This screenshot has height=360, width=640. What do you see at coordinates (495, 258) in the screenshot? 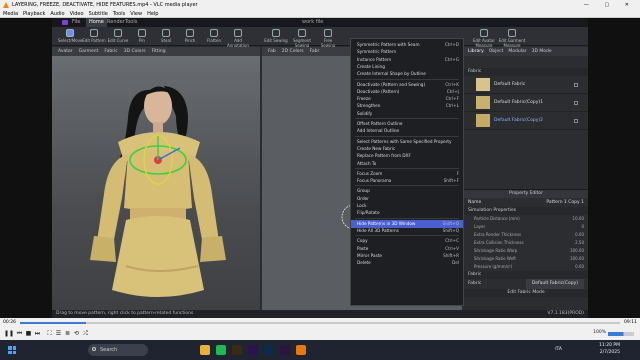
I see `property-label: Shrinkage Ratio Weft` at bounding box center [495, 258].